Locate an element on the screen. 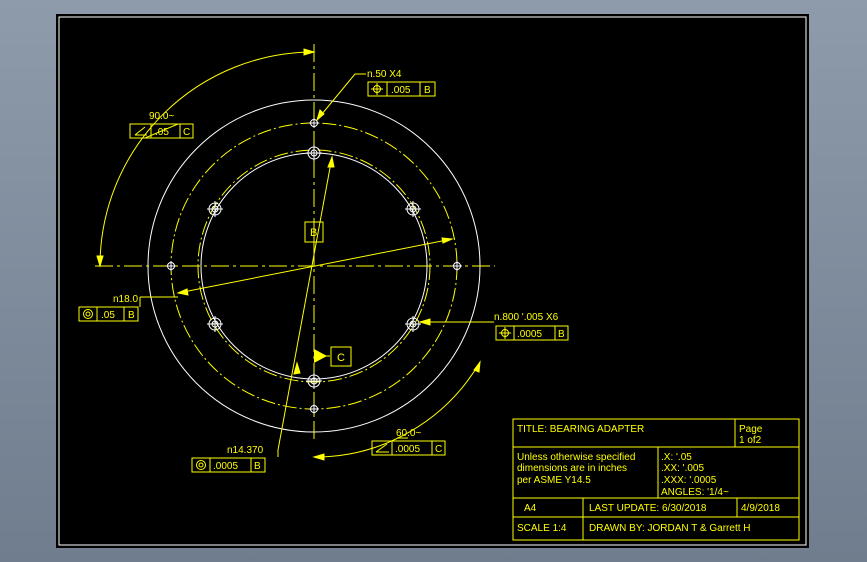 This screenshot has height=562, width=867. large-hole-label: n.800 '.005 X6 is located at coordinates (526, 317).